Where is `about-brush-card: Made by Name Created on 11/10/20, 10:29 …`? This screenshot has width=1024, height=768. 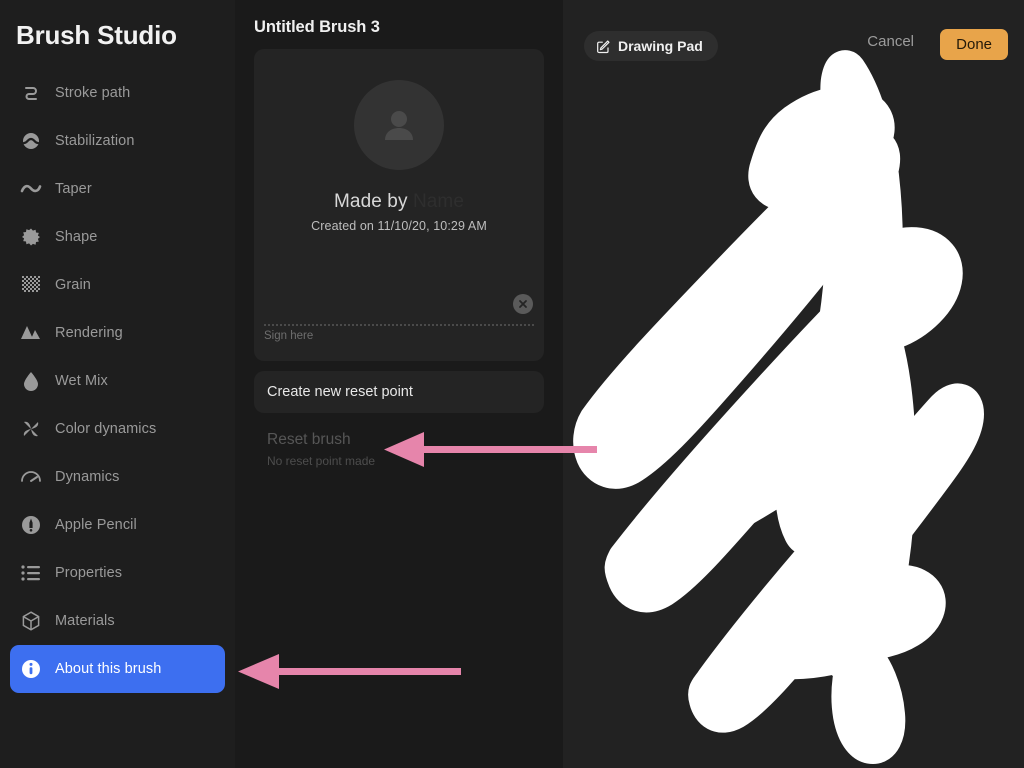 about-brush-card: Made by Name Created on 11/10/20, 10:29 … is located at coordinates (399, 205).